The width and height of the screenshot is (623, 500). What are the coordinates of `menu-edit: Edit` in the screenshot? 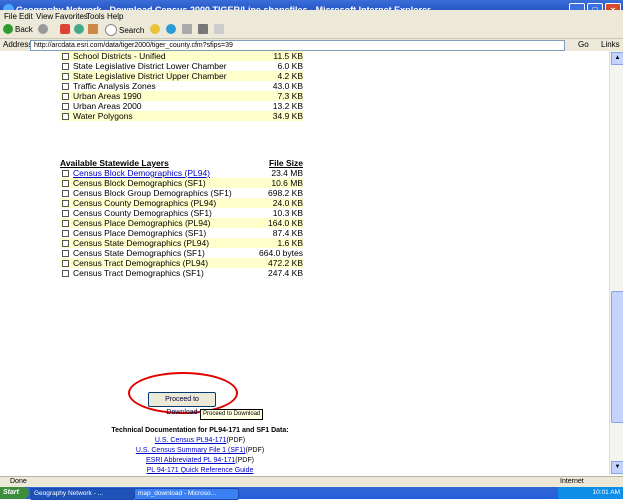 It's located at (26, 16).